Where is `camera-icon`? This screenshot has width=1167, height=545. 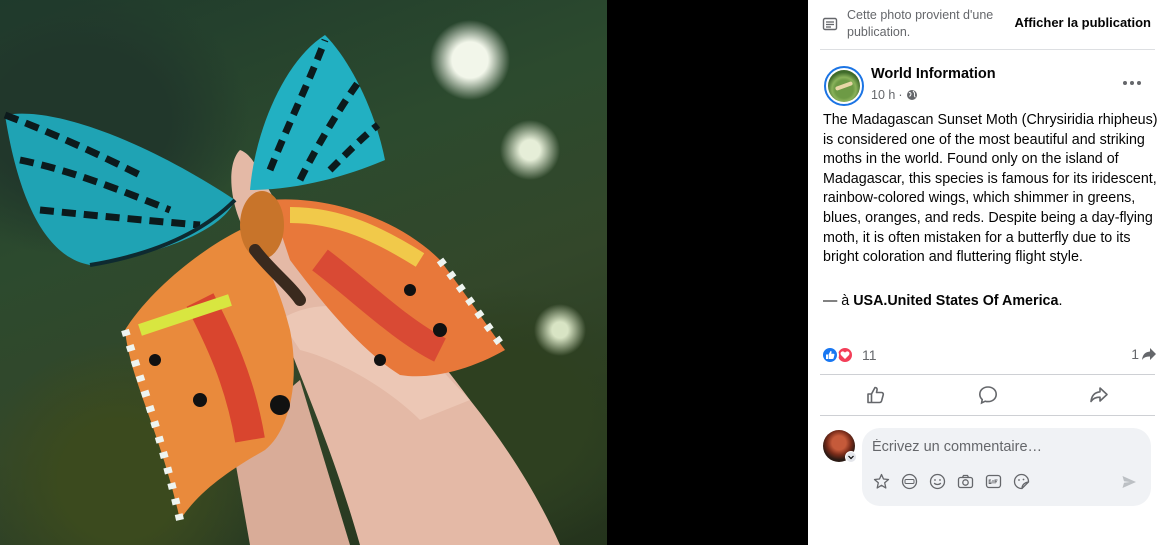
camera-icon is located at coordinates (965, 481).